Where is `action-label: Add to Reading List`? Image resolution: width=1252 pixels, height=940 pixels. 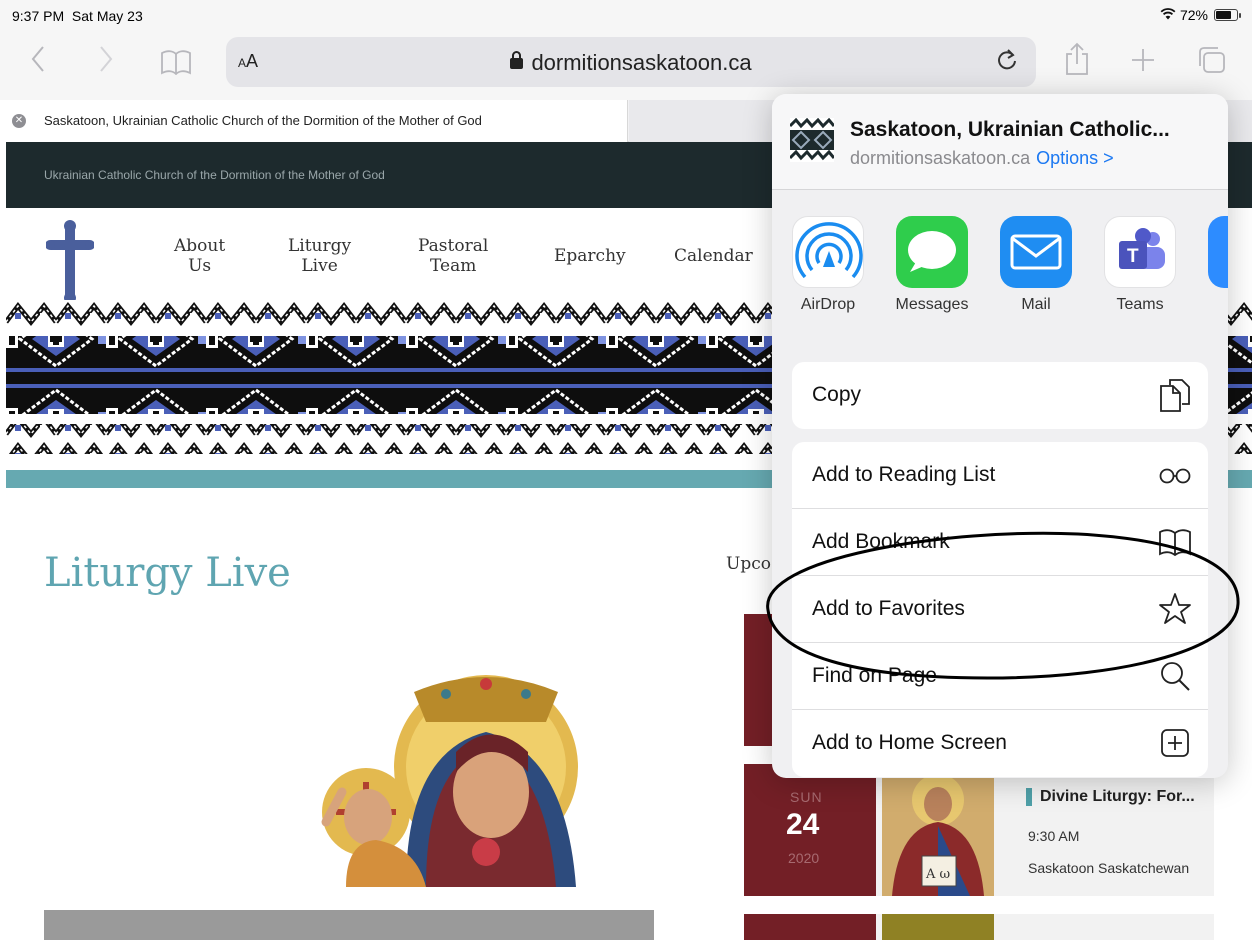
action-label: Add to Reading List is located at coordinates (904, 474).